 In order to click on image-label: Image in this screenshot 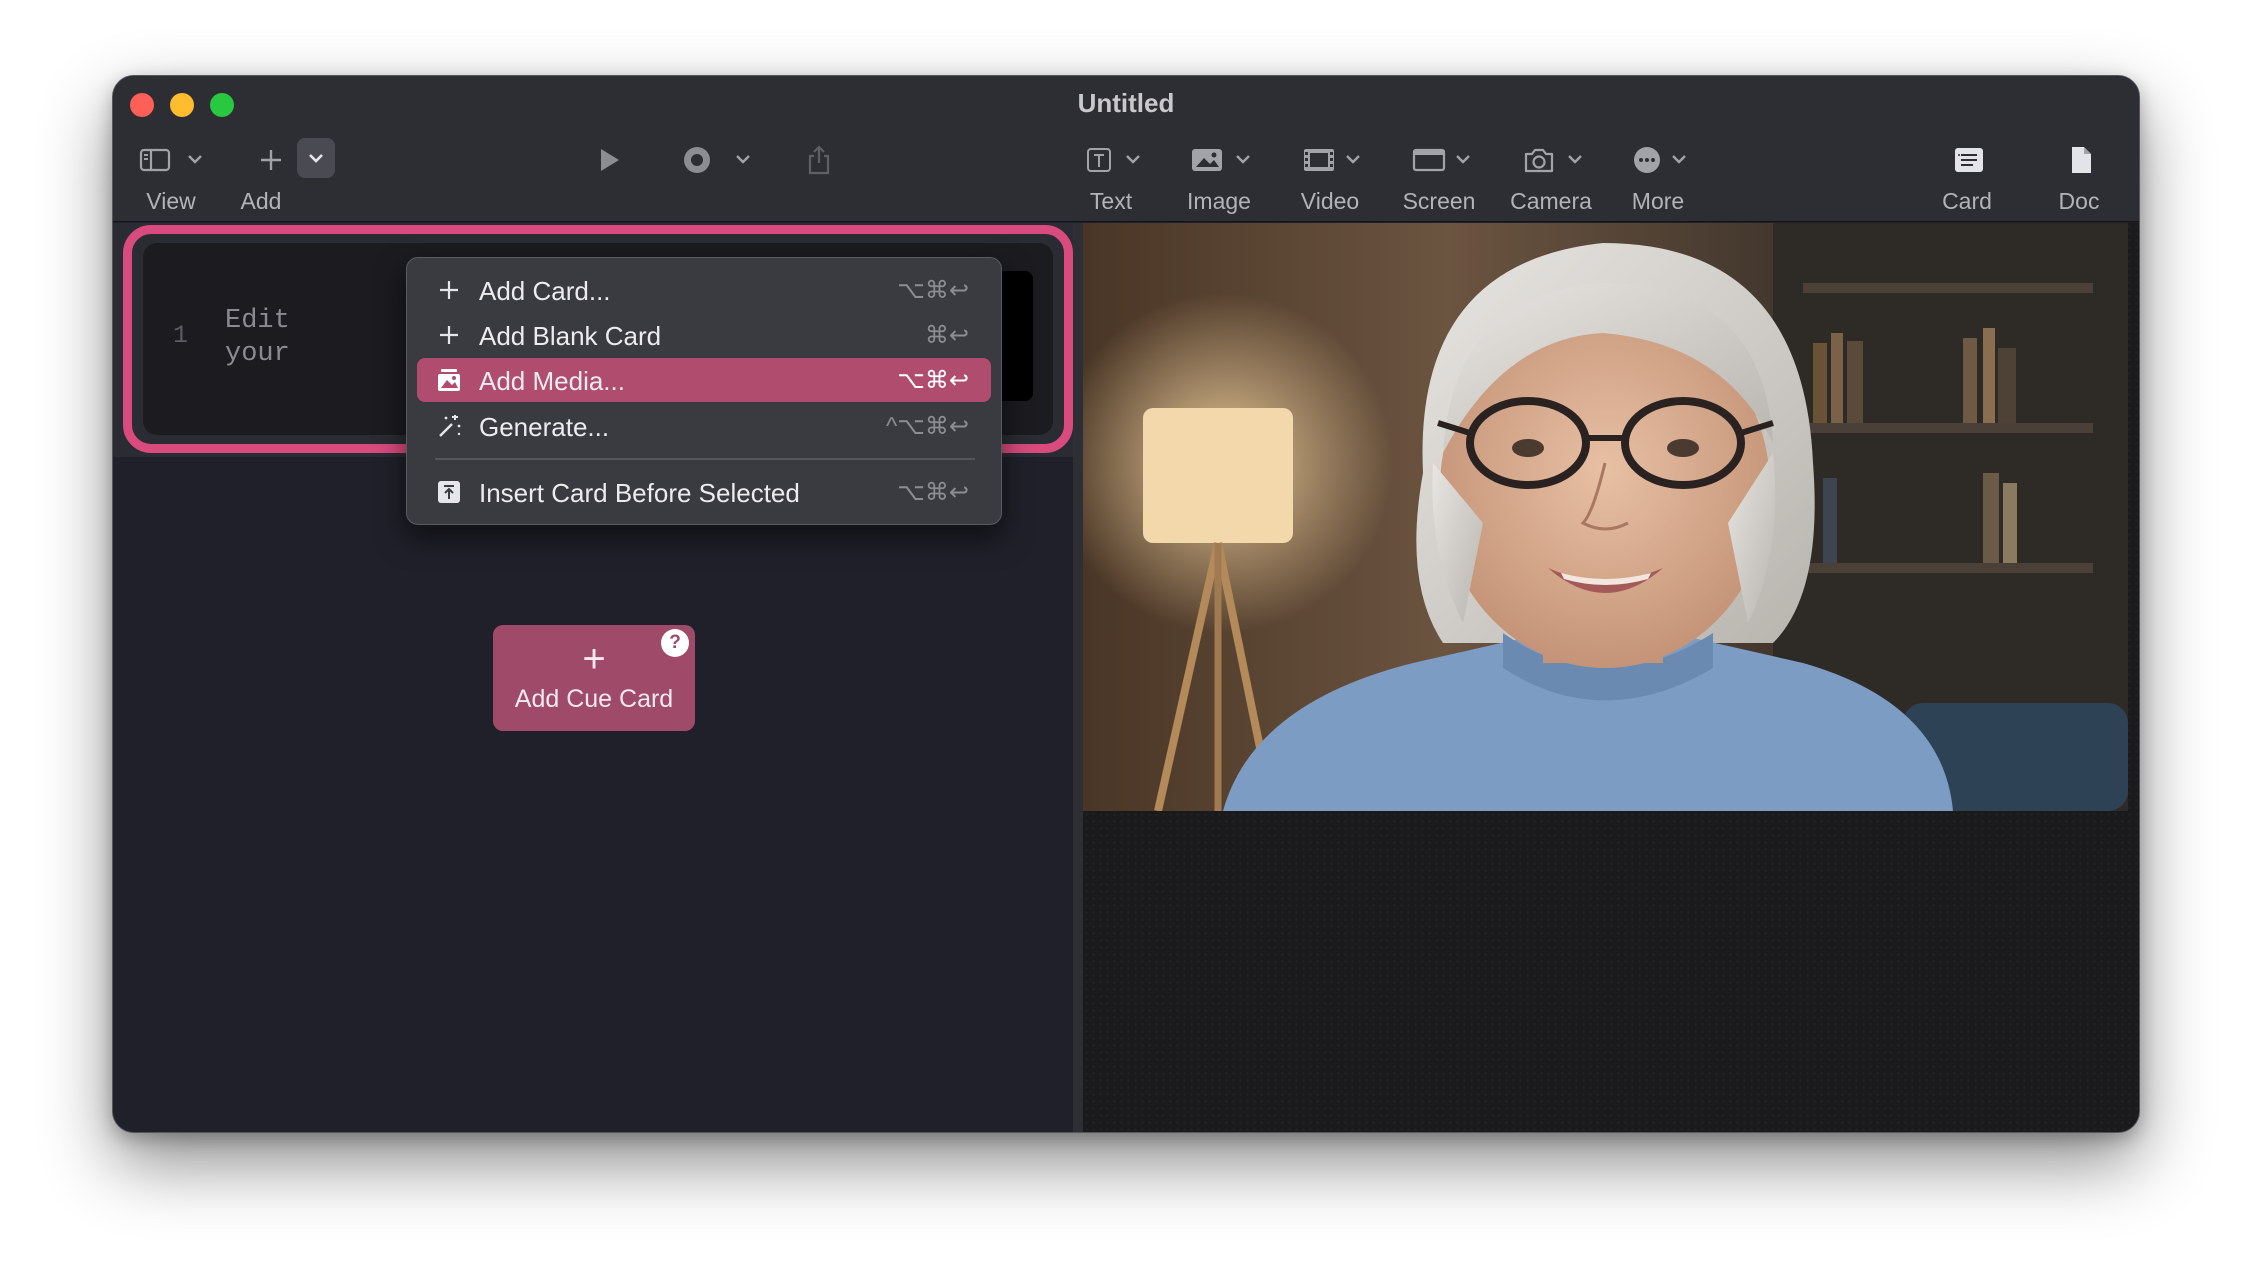, I will do `click(1219, 201)`.